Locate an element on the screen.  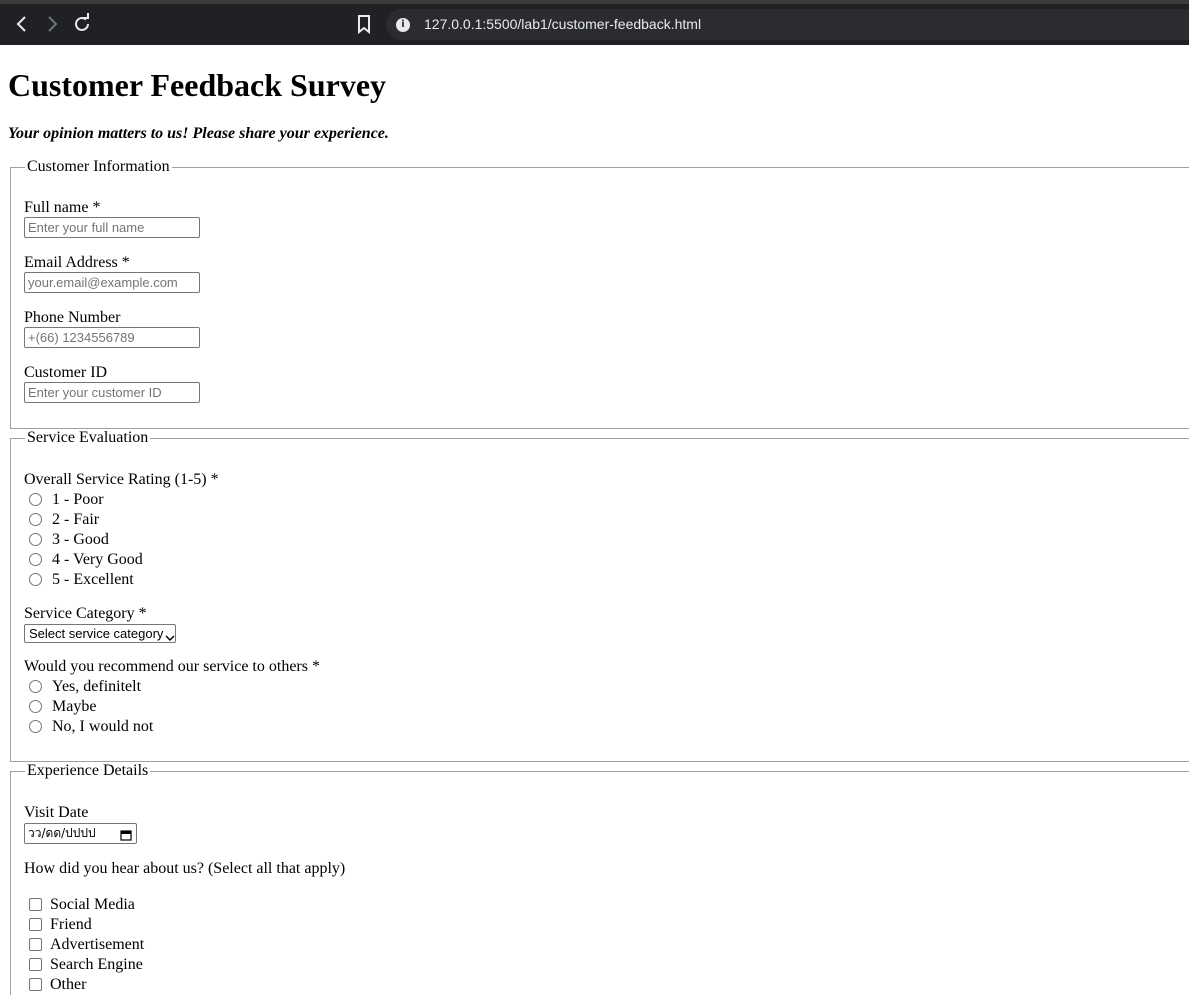
phone-label: Phone Number is located at coordinates (72, 317).